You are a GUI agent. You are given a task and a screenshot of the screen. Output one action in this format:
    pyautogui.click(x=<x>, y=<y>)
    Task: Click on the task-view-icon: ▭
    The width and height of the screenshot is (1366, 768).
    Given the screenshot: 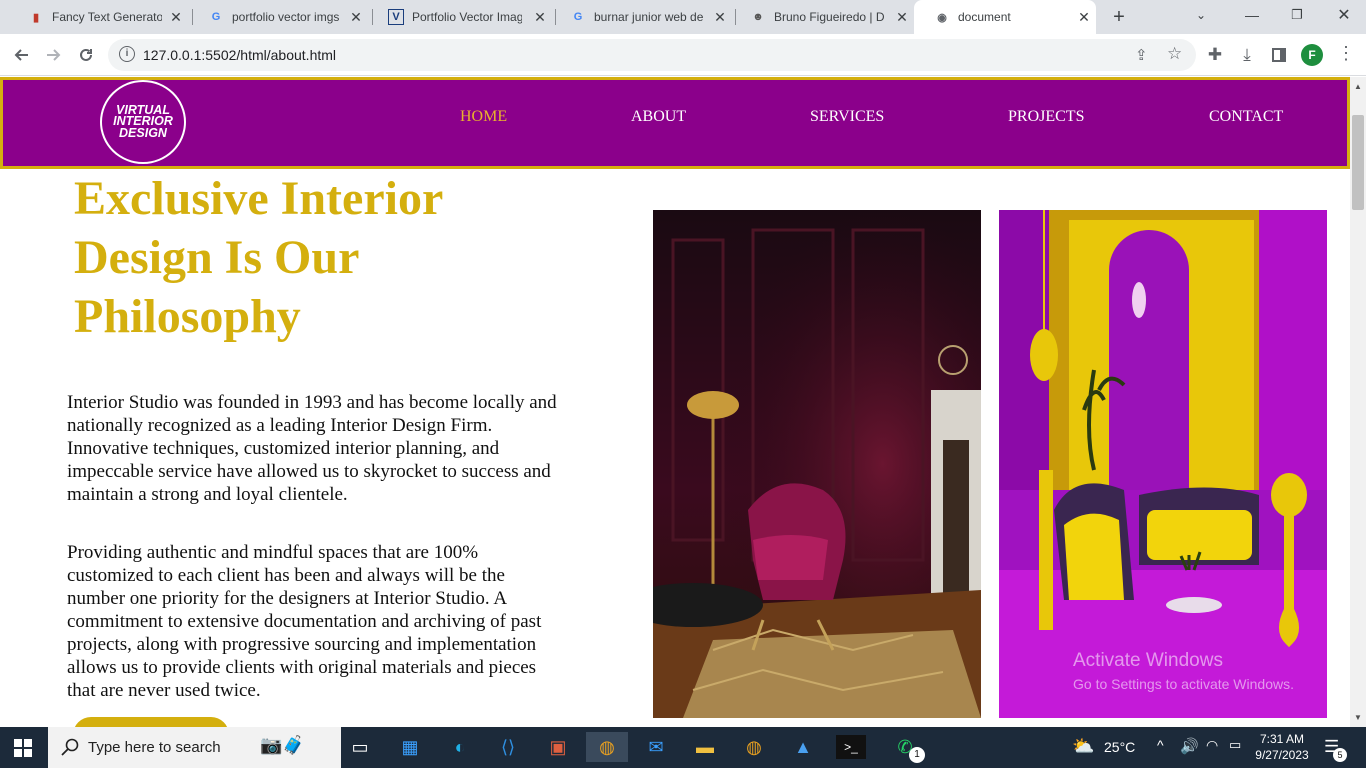 What is the action you would take?
    pyautogui.click(x=360, y=747)
    